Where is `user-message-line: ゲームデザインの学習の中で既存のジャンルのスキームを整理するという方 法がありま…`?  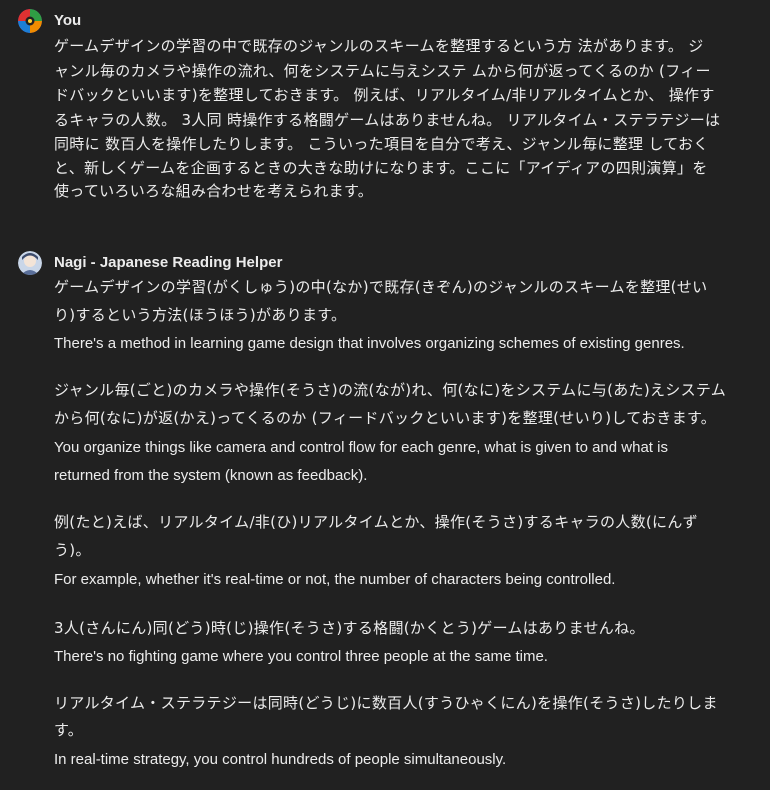 user-message-line: ゲームデザインの学習の中で既存のジャンルのスキームを整理するという方 法がありま… is located at coordinates (379, 46).